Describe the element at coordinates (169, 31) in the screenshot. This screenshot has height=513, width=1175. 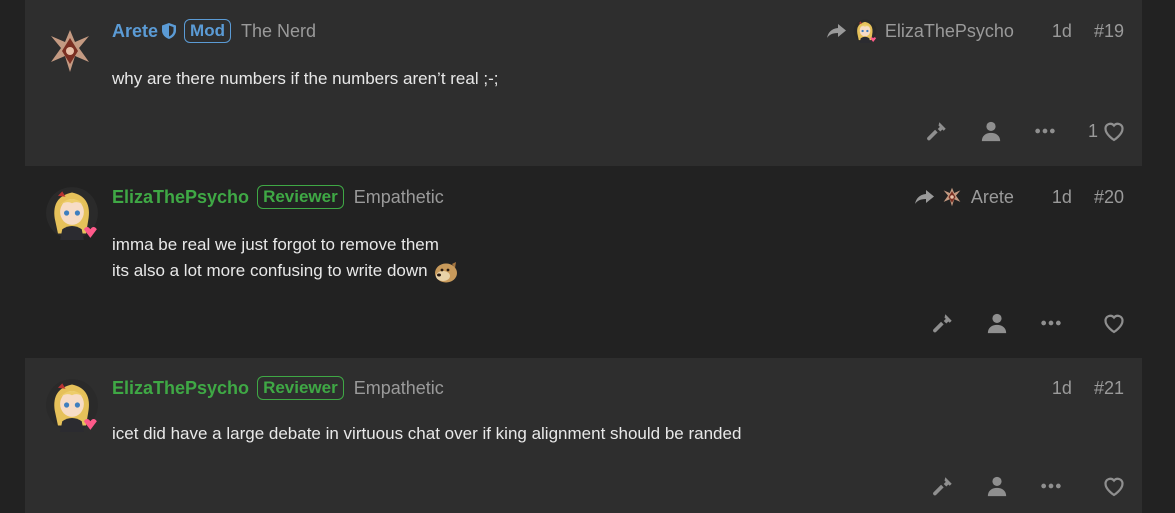
I see `shield-icon` at that location.